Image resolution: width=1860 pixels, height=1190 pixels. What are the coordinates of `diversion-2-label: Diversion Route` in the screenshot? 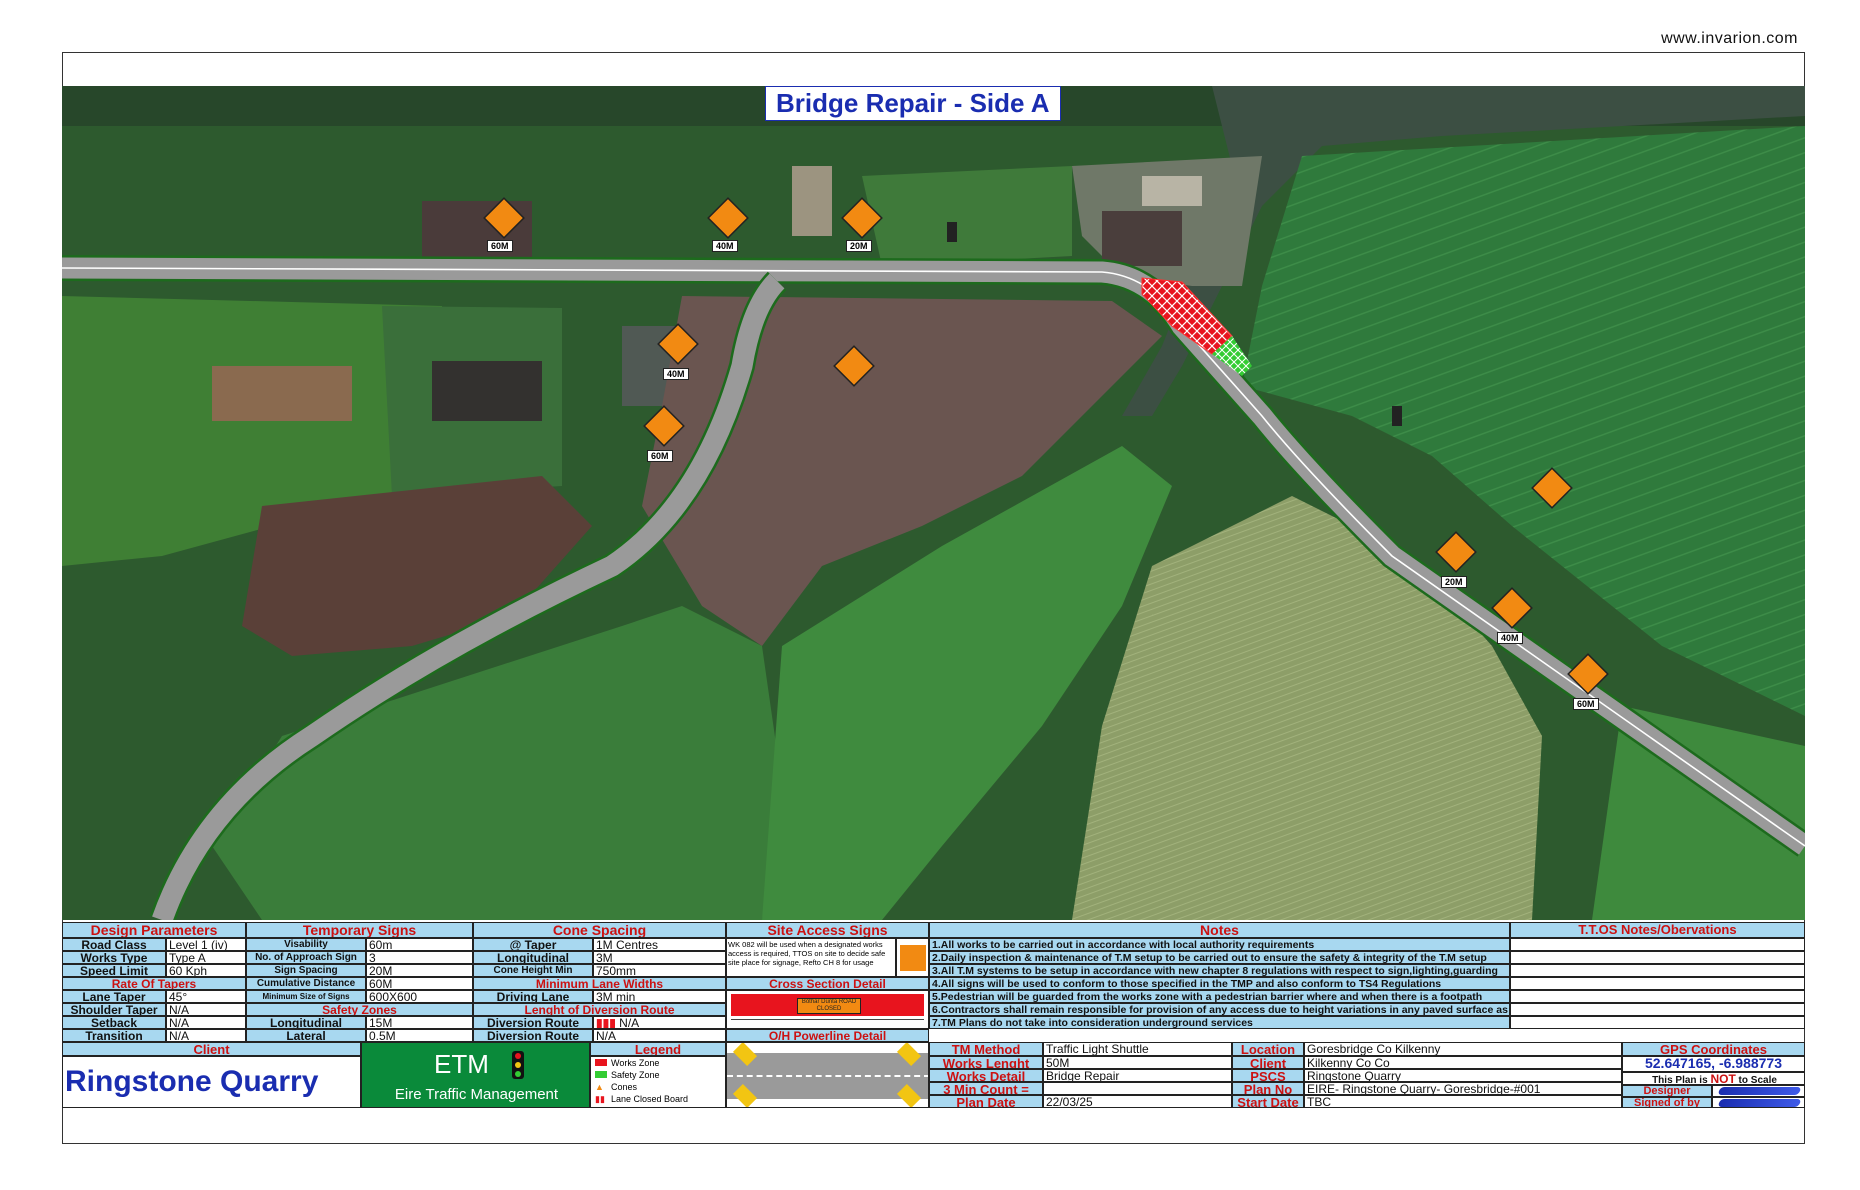 It's located at (533, 1035).